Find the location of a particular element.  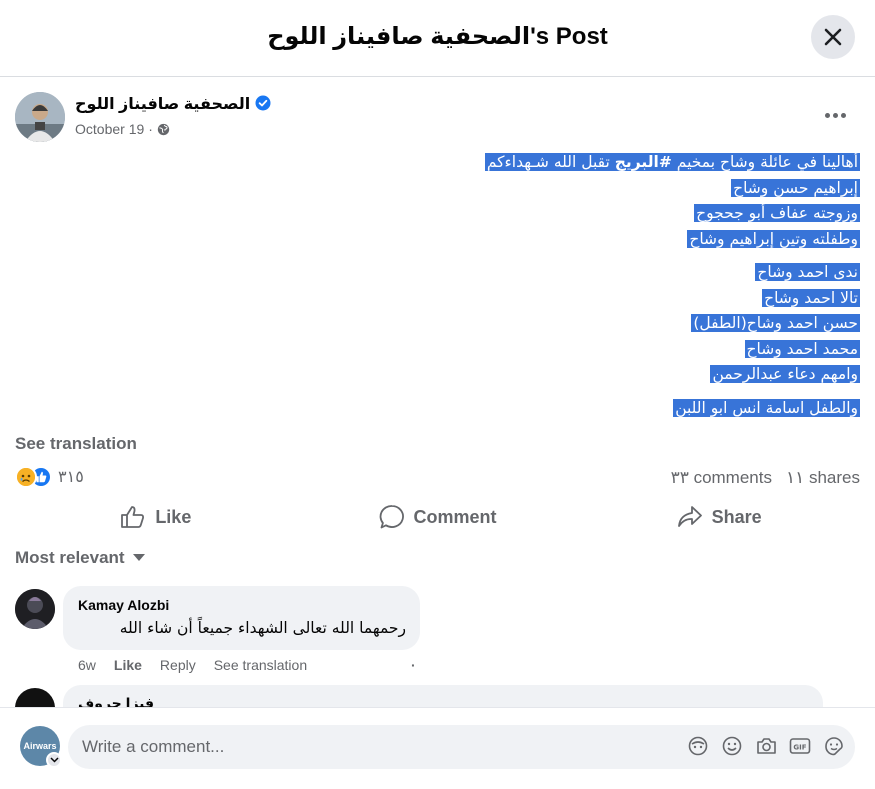

comment-bubble: فيزا حروف is located at coordinates (443, 696).